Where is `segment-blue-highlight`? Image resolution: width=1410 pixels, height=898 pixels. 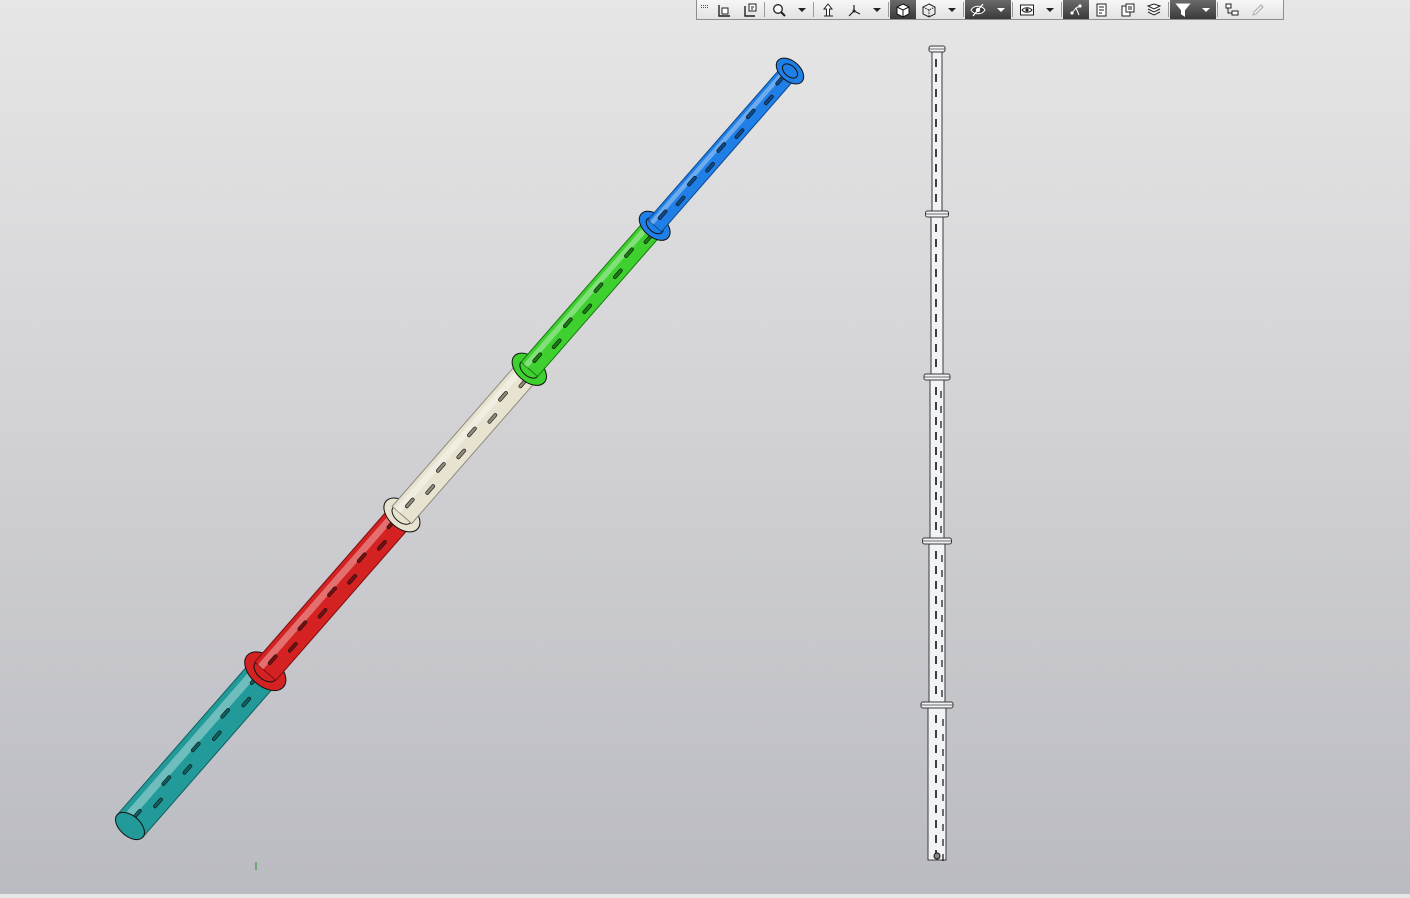 segment-blue-highlight is located at coordinates (719, 145).